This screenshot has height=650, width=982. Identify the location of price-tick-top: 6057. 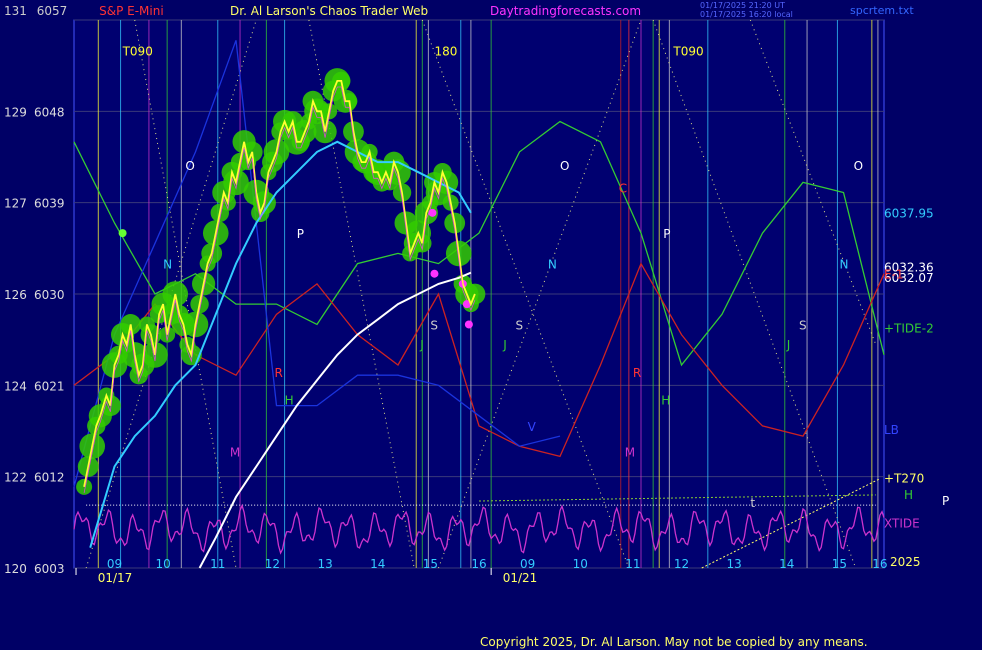
(52, 11).